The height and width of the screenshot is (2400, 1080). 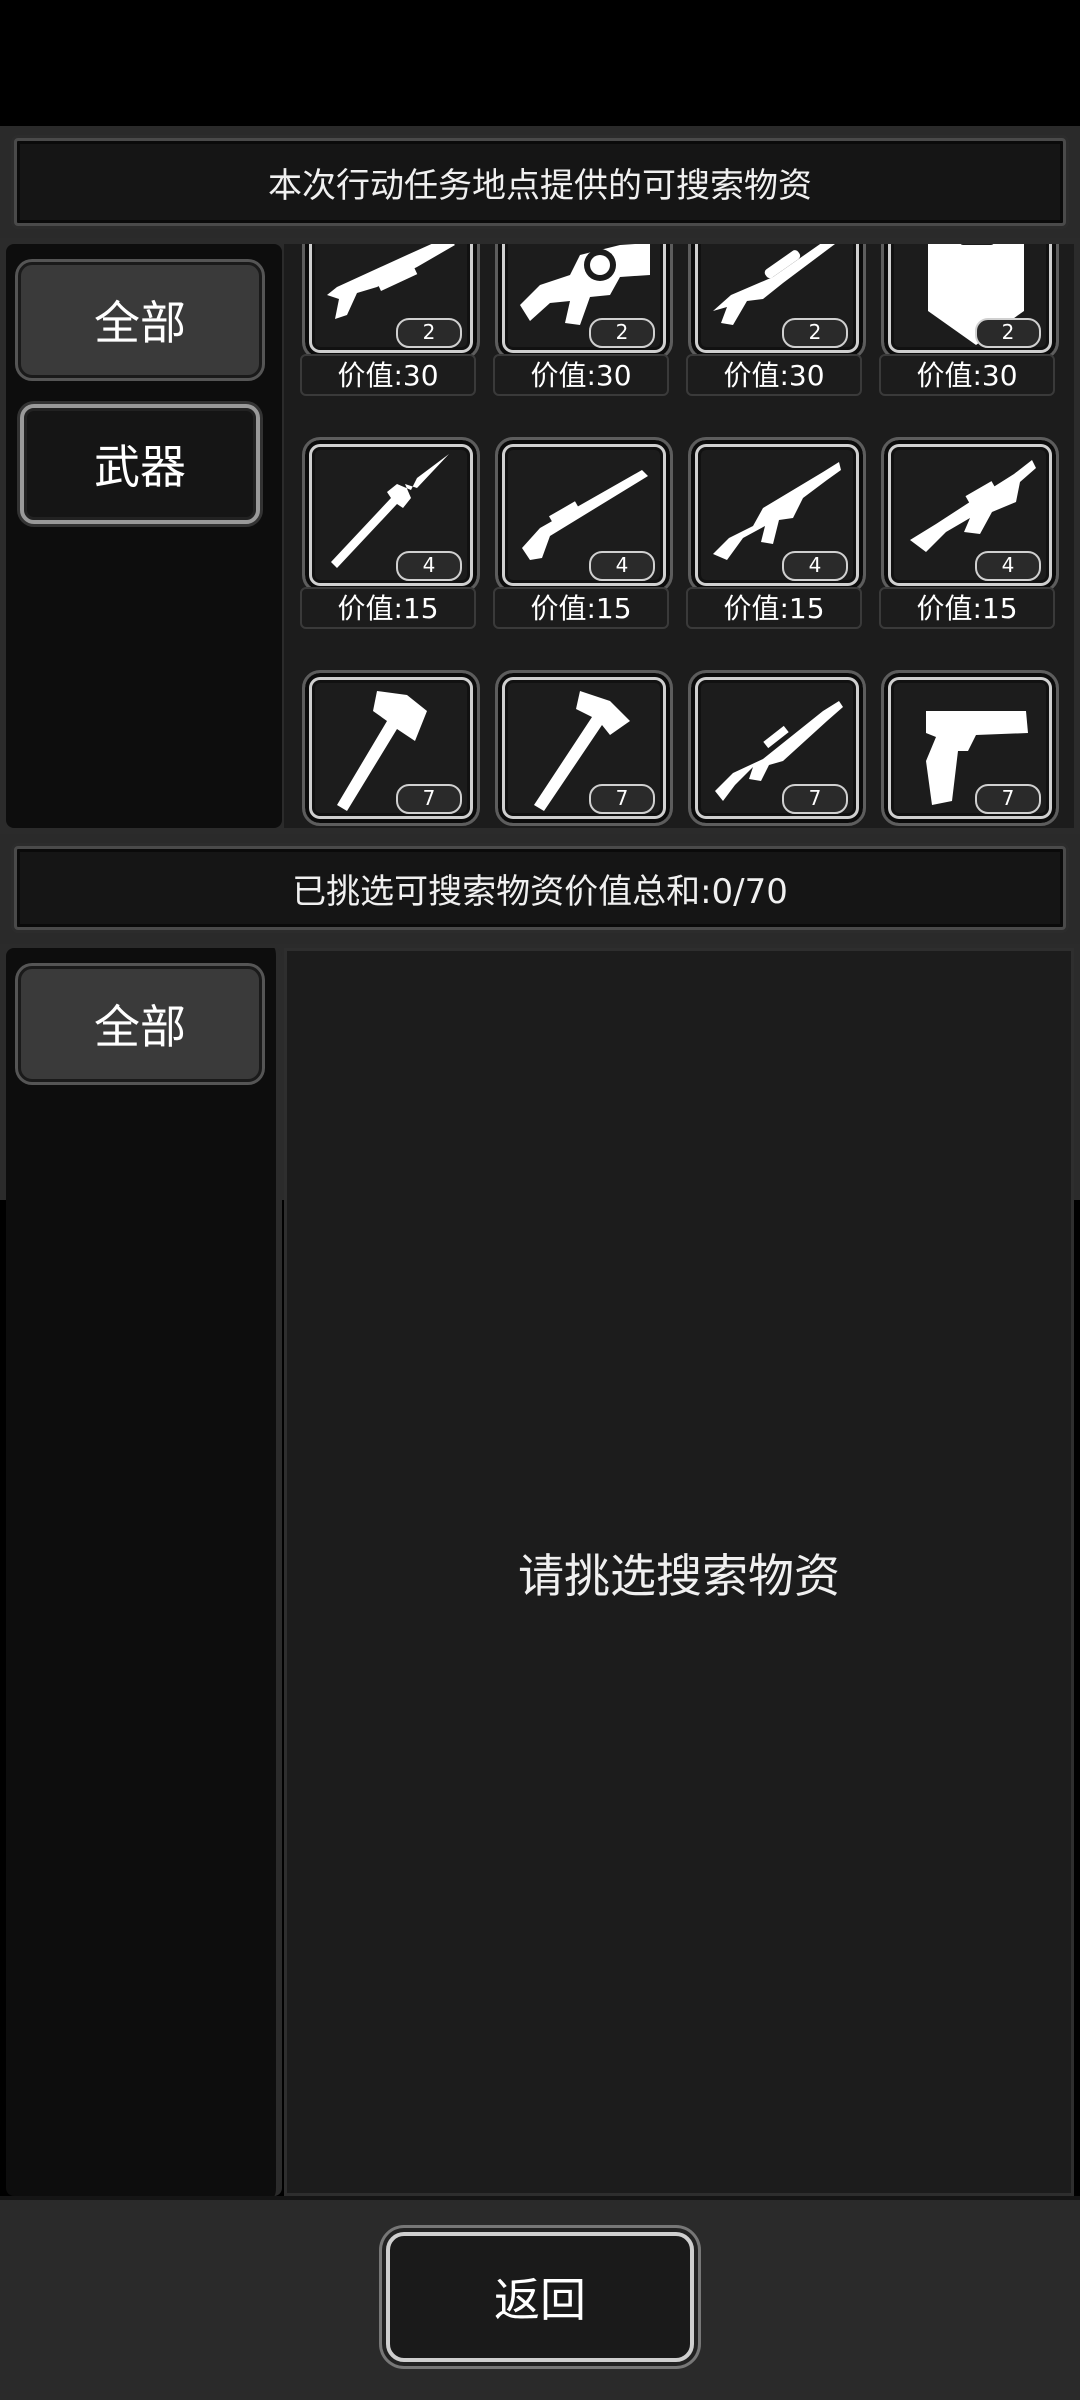 I want to click on tab-all-lower: 全部, so click(x=140, y=1024).